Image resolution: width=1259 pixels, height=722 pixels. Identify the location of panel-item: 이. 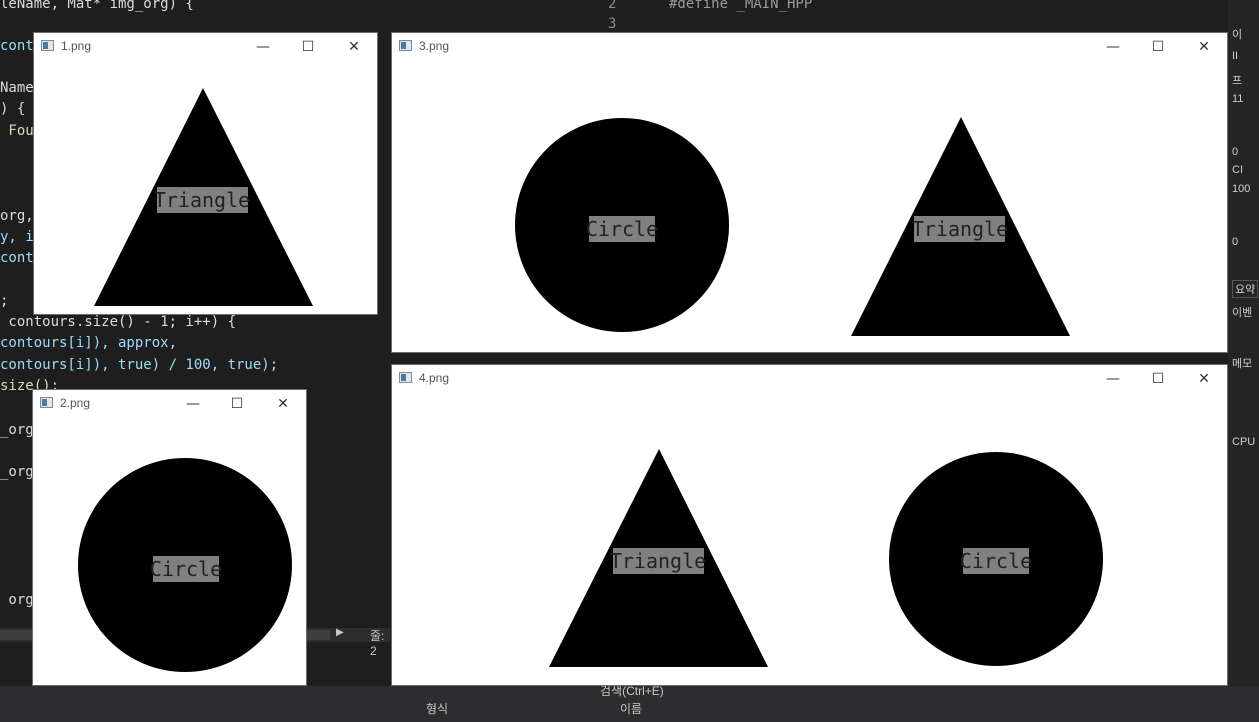
(1237, 35).